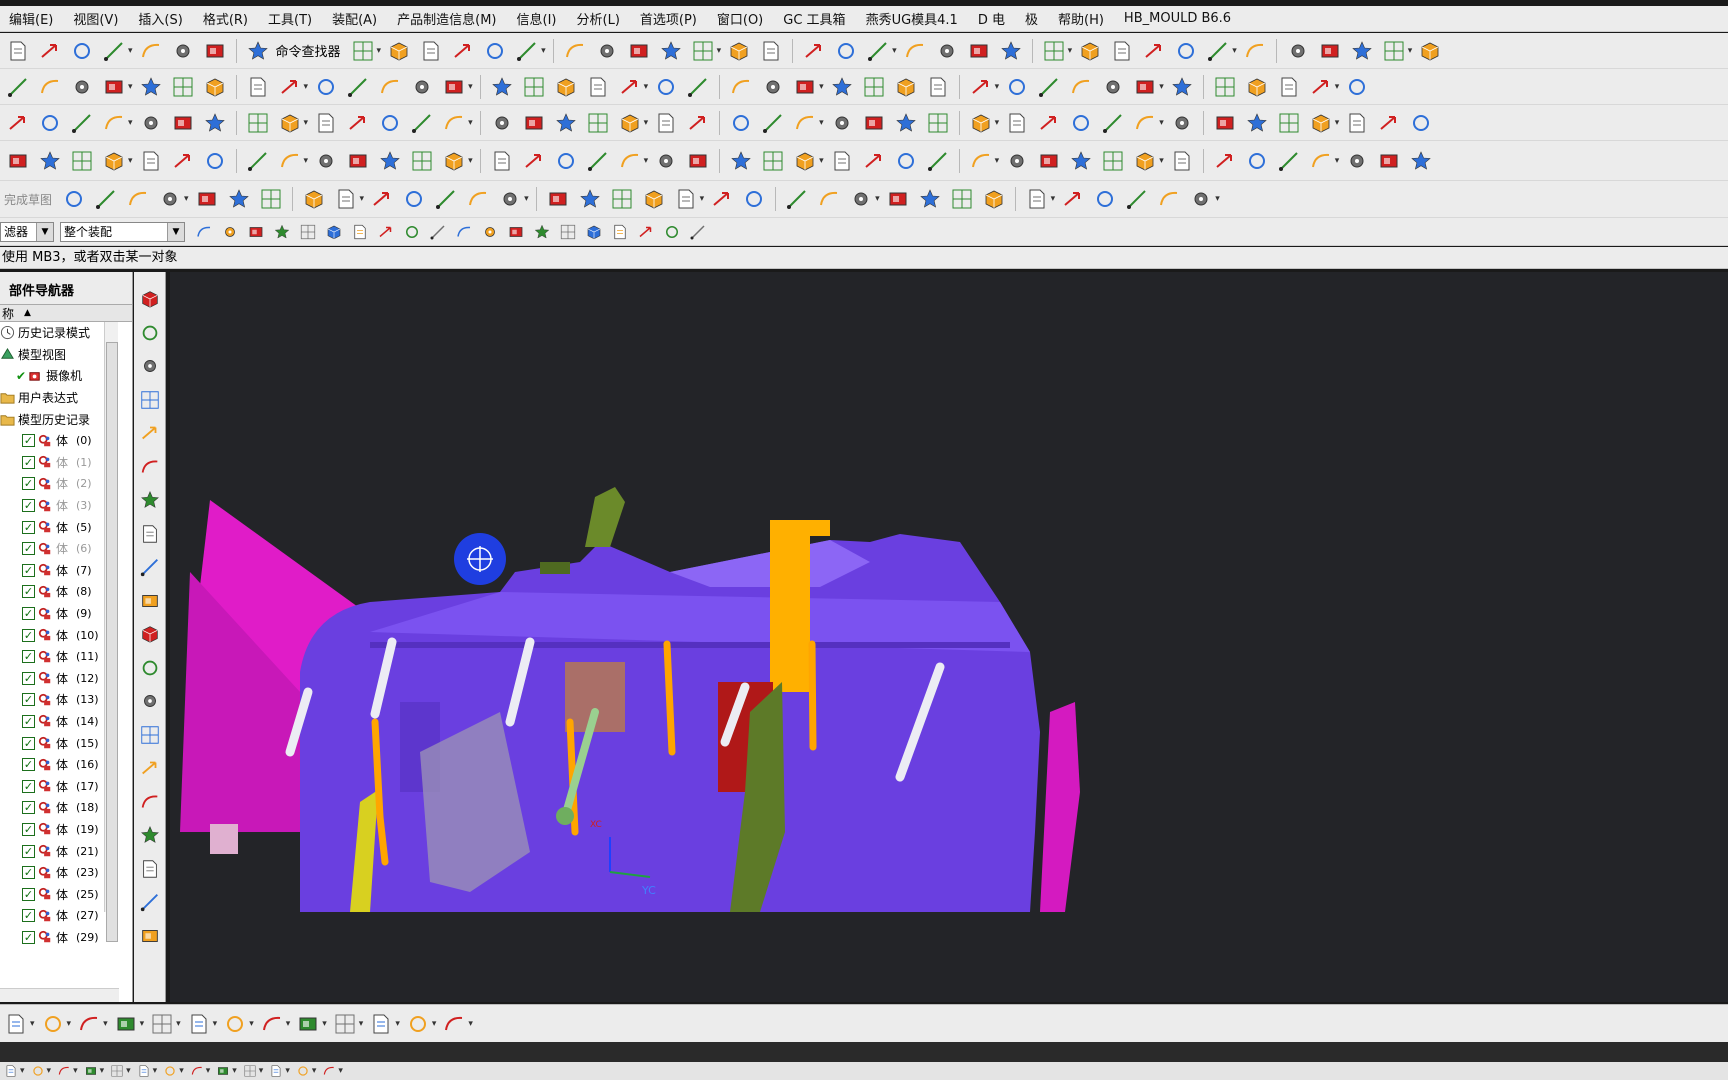 The image size is (1728, 1080). I want to click on menu-item-15: 帮助(H), so click(1082, 18).